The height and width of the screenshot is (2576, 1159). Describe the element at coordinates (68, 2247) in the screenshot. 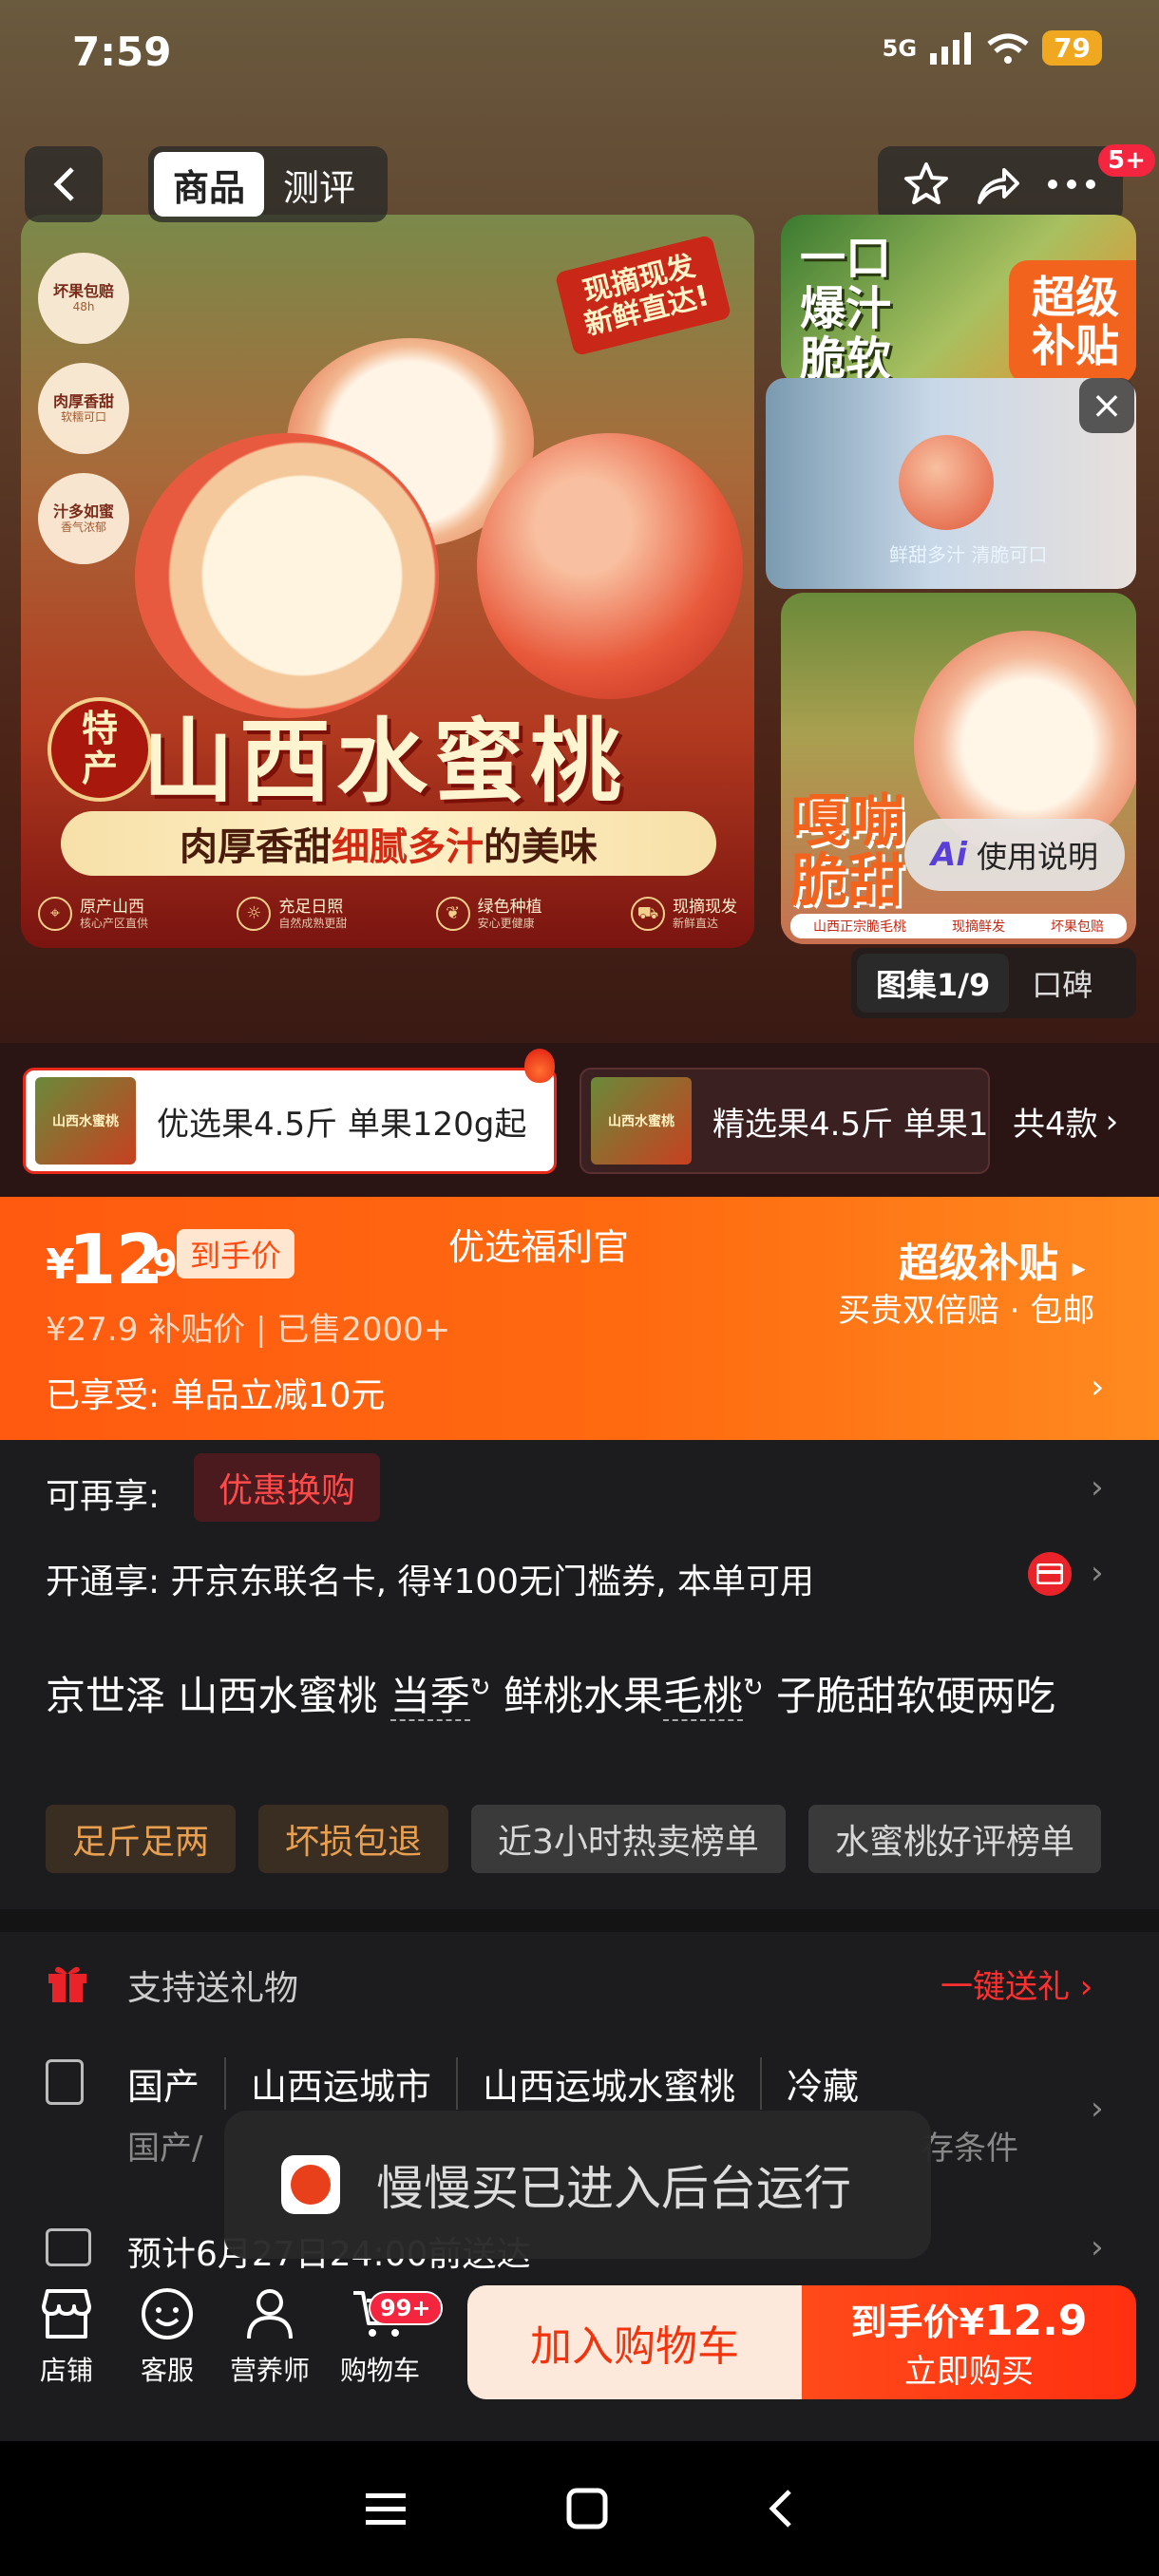

I see `truck-icon` at that location.